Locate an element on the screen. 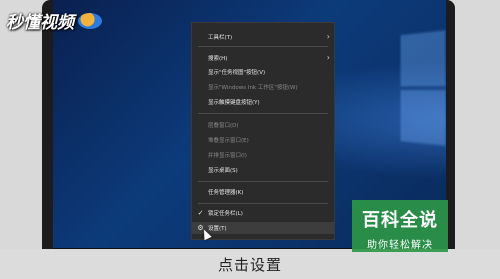 This screenshot has width=500, height=279. menu-item-task-view: 显示"任务视图"按钮(V) is located at coordinates (263, 72).